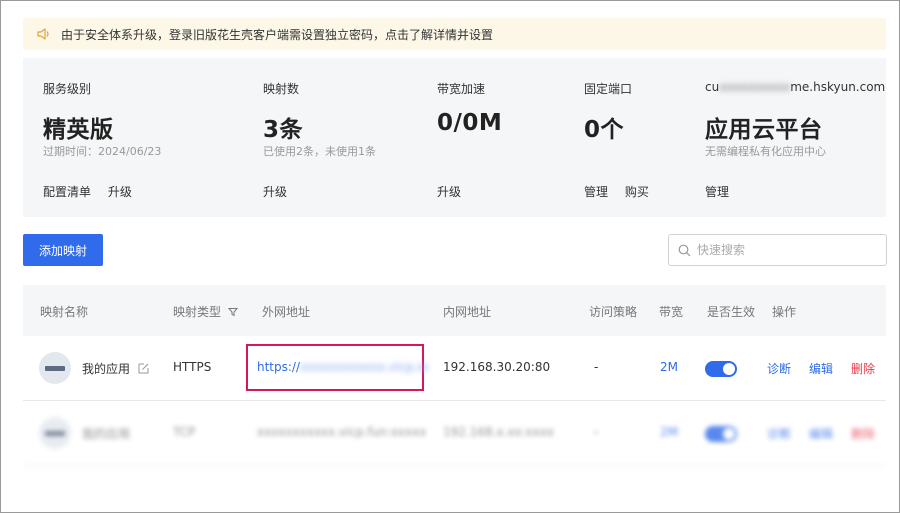 The width and height of the screenshot is (900, 513). Describe the element at coordinates (637, 192) in the screenshot. I see `buy-port-link: 购买` at that location.